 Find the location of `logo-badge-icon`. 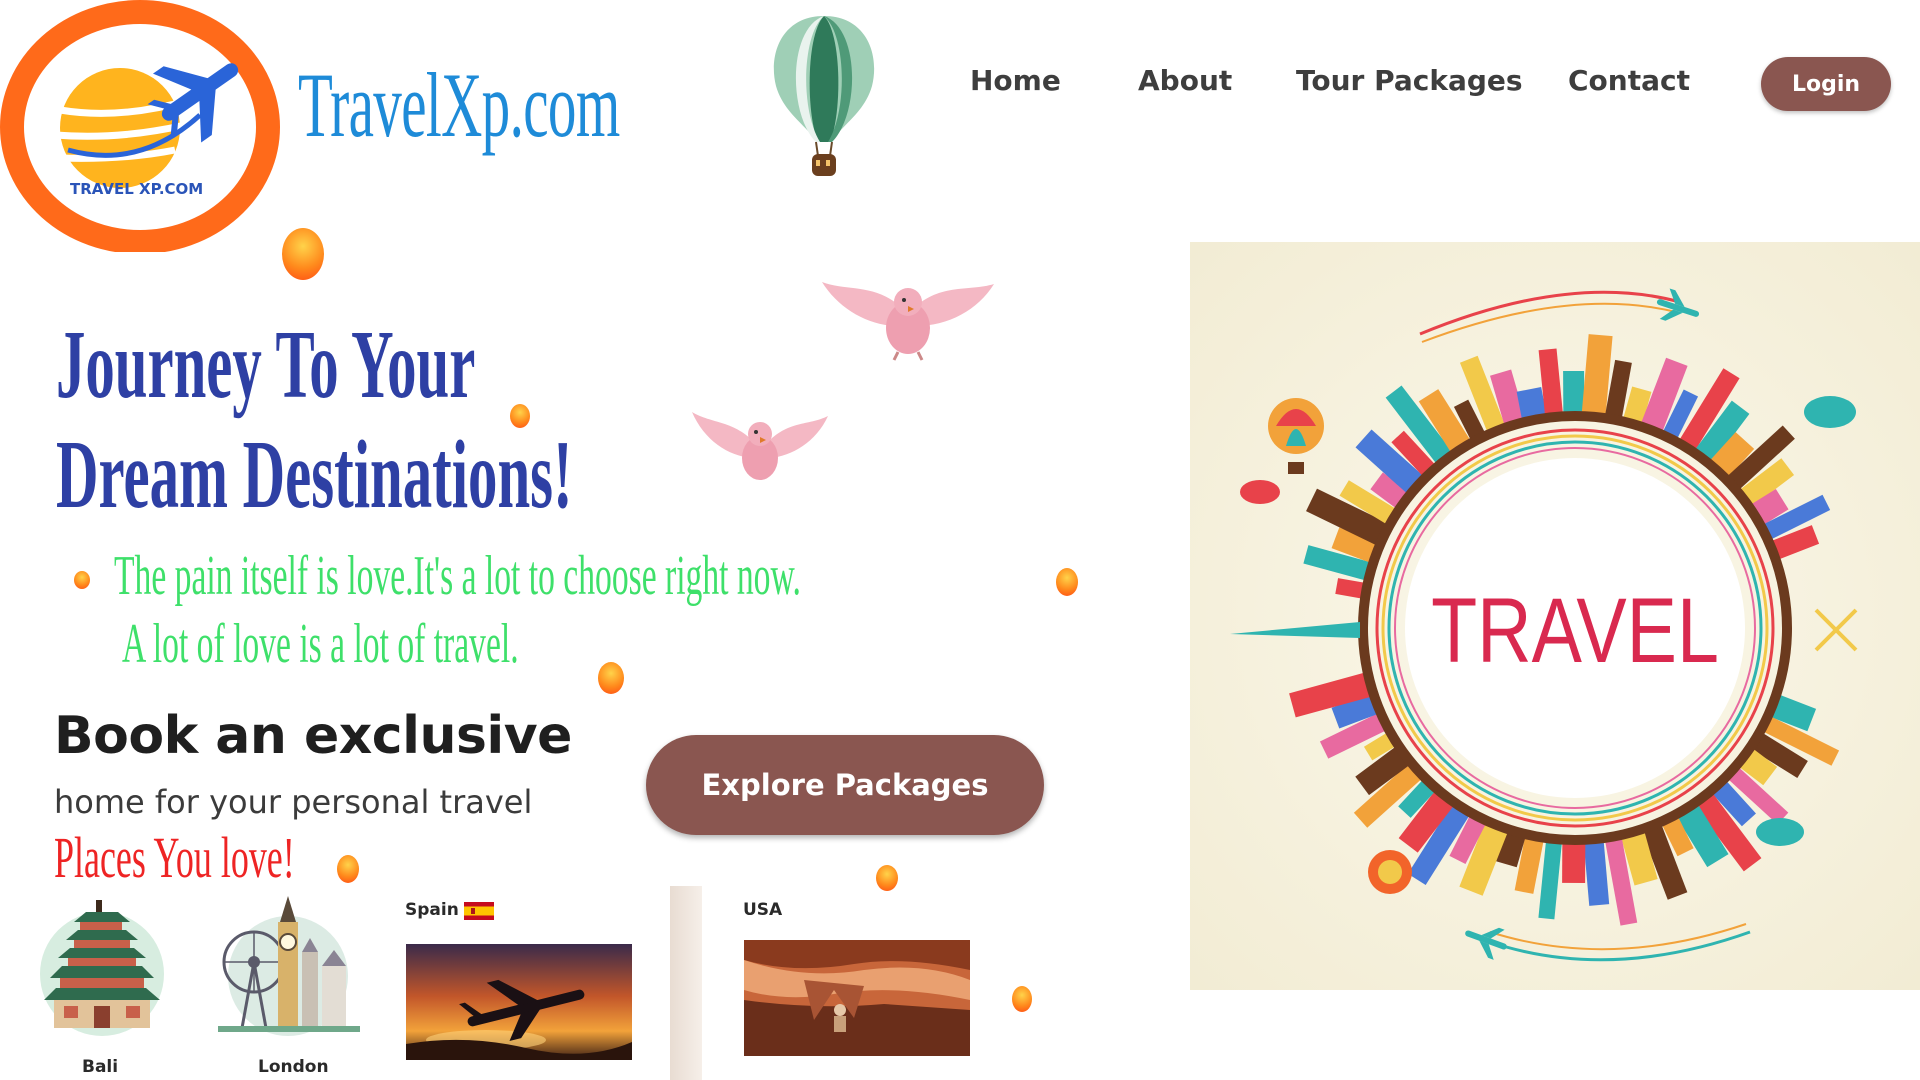

logo-badge-icon is located at coordinates (140, 127).